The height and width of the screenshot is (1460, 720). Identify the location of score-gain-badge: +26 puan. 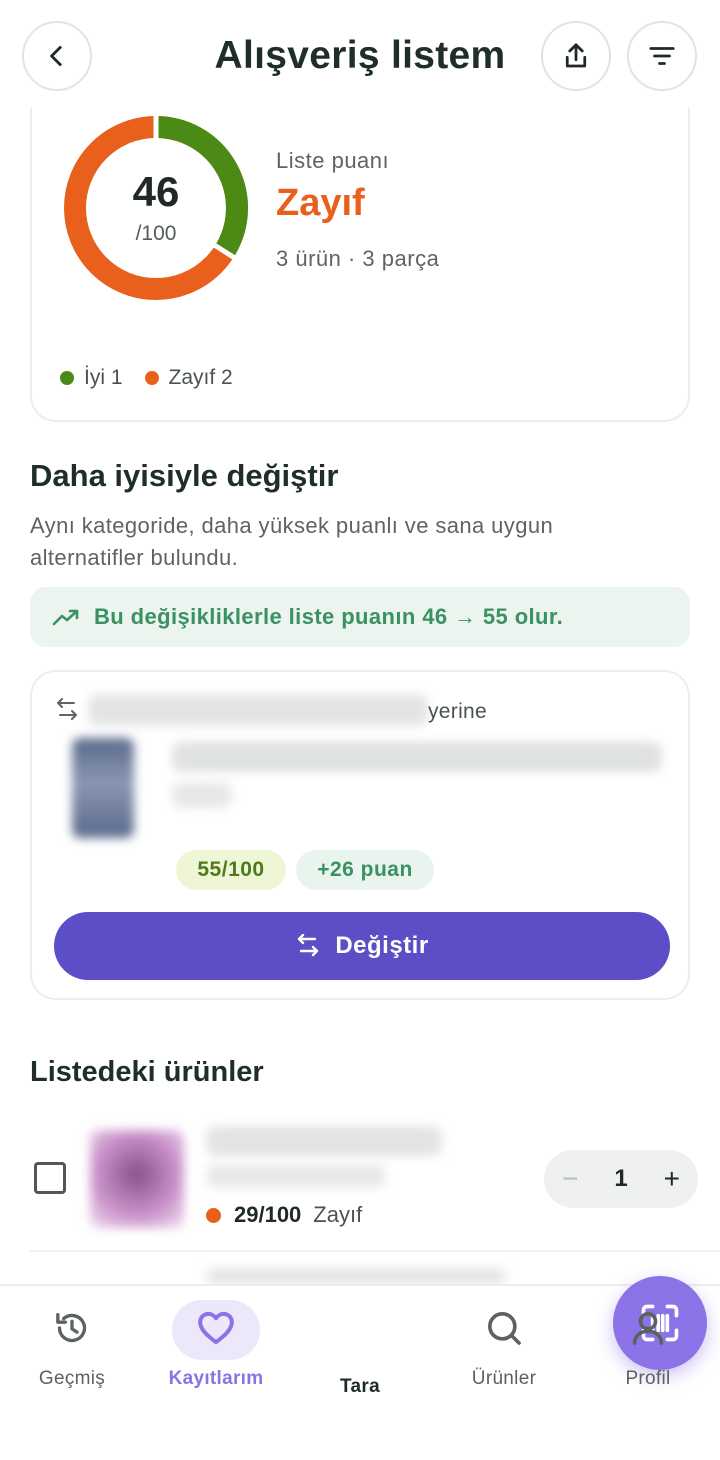
(365, 870).